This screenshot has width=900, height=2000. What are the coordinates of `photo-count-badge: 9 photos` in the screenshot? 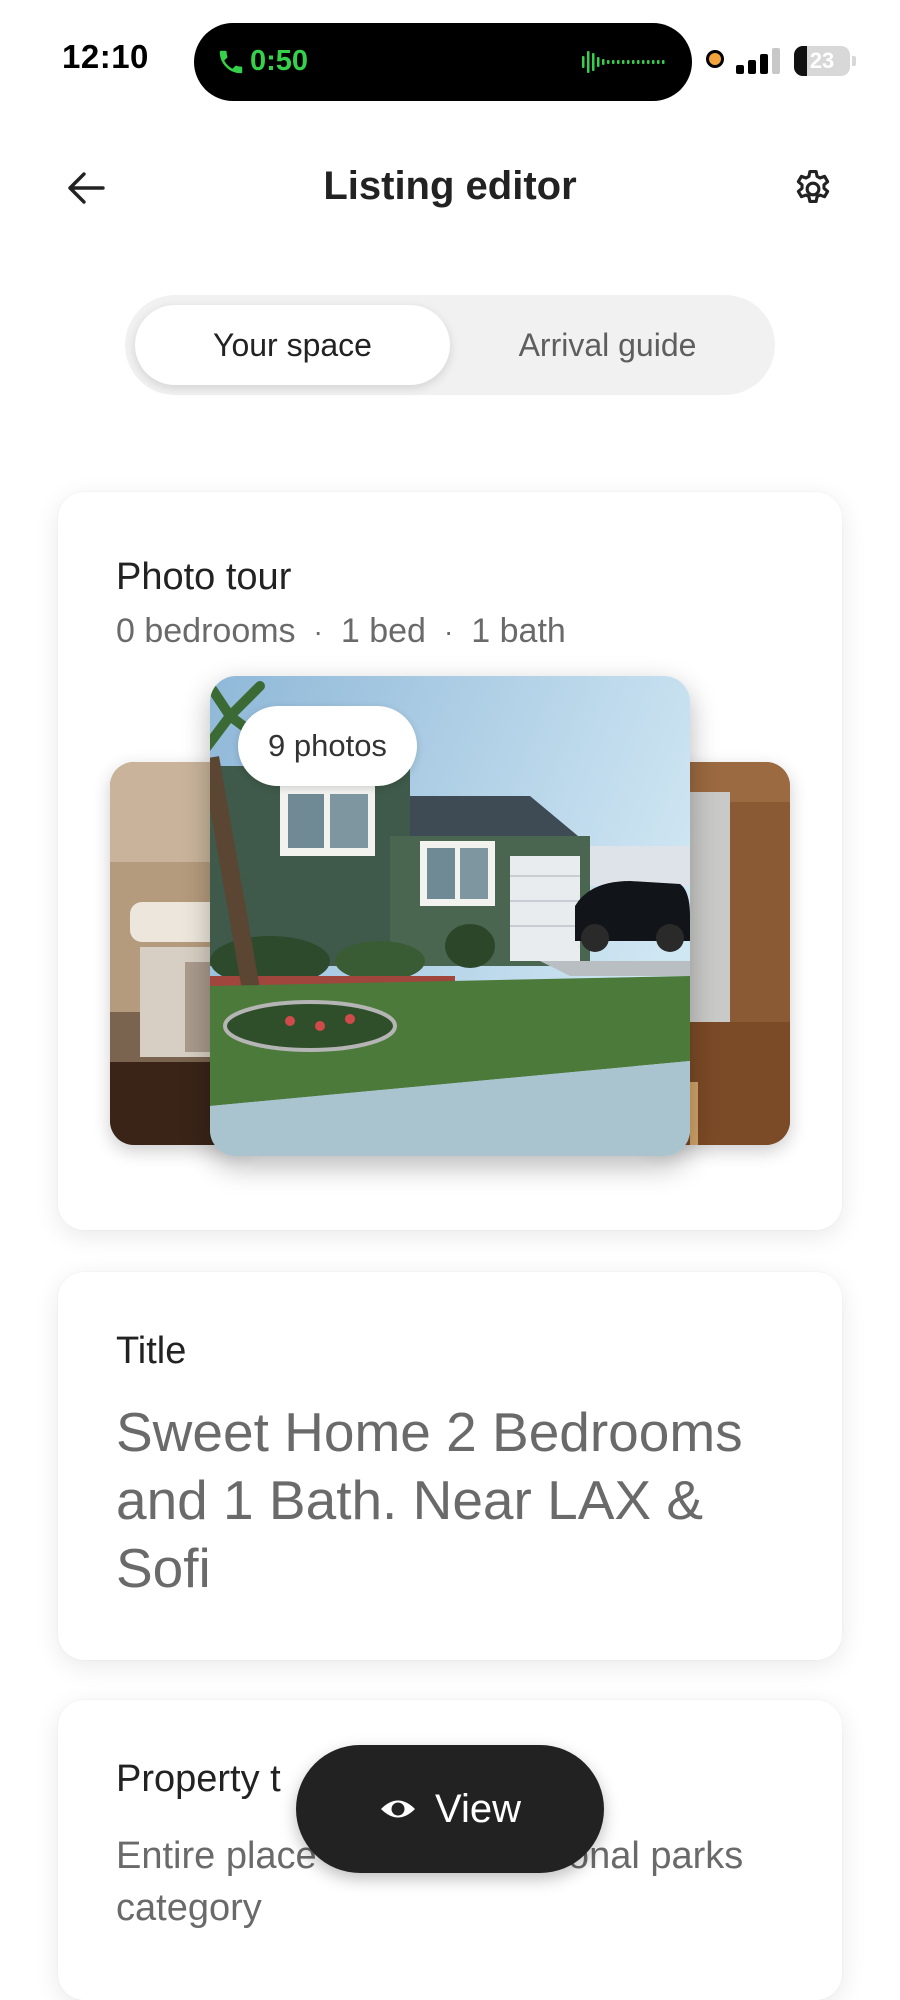 It's located at (327, 746).